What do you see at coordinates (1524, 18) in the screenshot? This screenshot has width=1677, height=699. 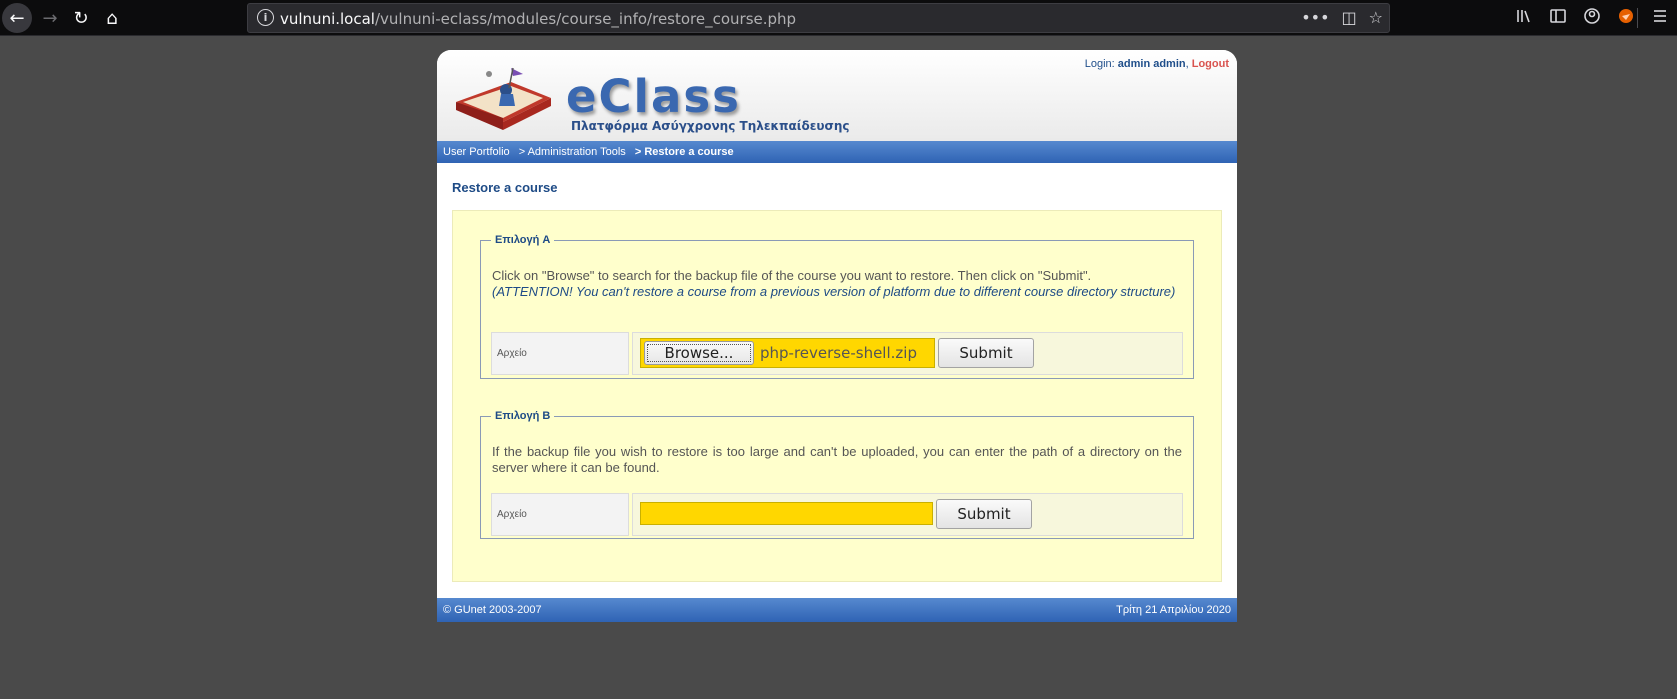 I see `library-icon` at bounding box center [1524, 18].